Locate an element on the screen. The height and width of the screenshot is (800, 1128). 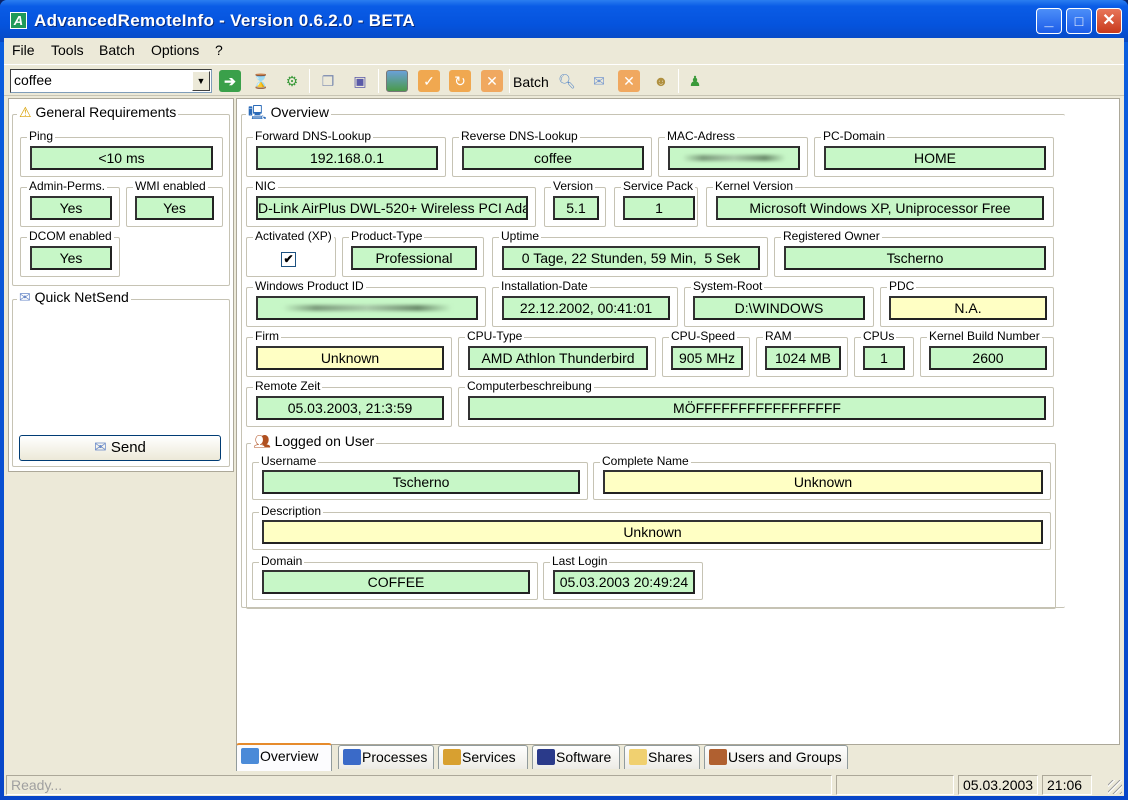
pdc-value: N.A. is located at coordinates (968, 308).